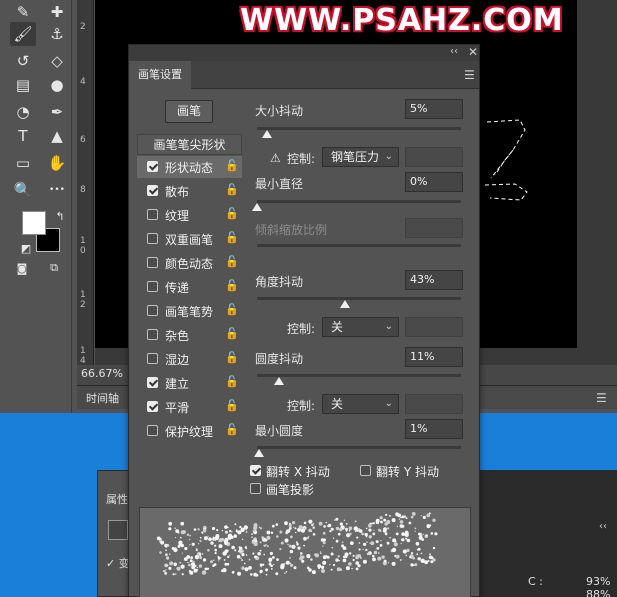  I want to click on zoom-level: 66.67%, so click(102, 373).